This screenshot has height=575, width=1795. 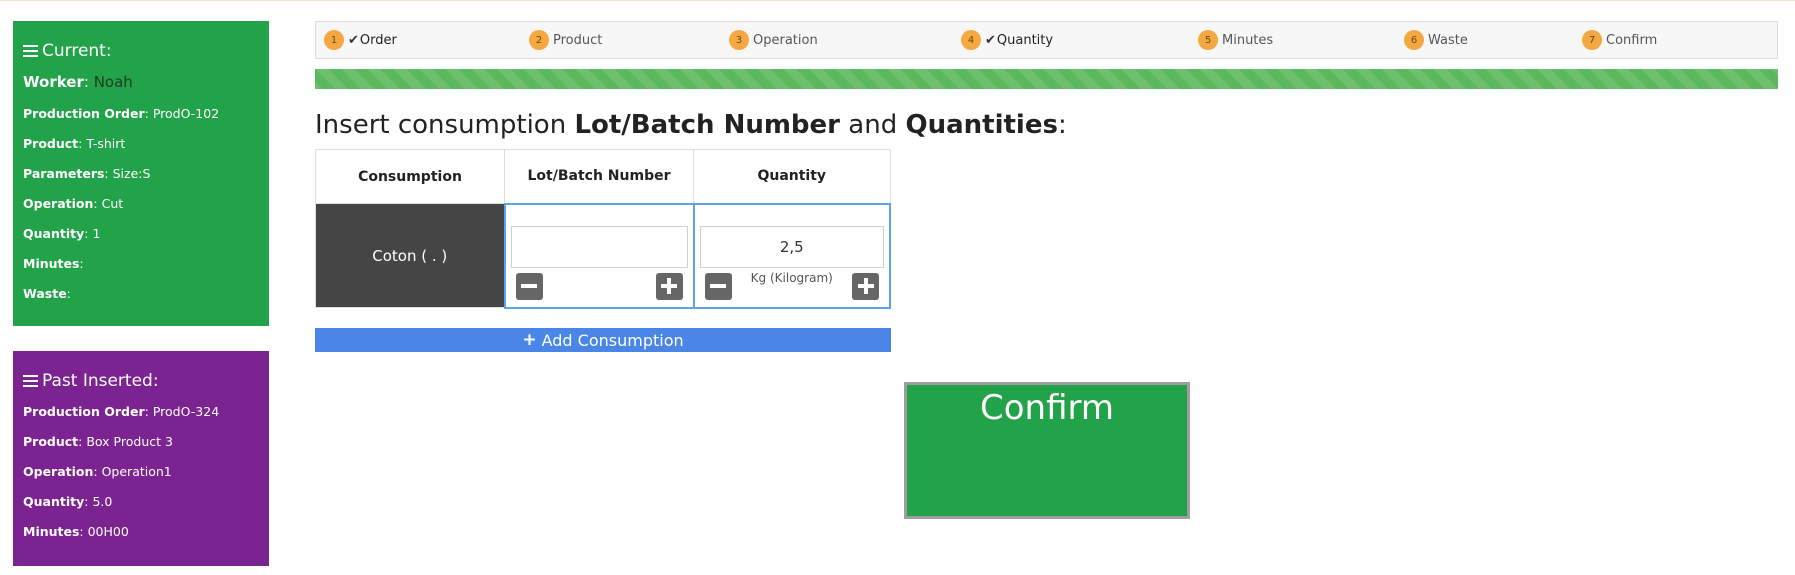 What do you see at coordinates (113, 82) in the screenshot?
I see `worker-value: Noah` at bounding box center [113, 82].